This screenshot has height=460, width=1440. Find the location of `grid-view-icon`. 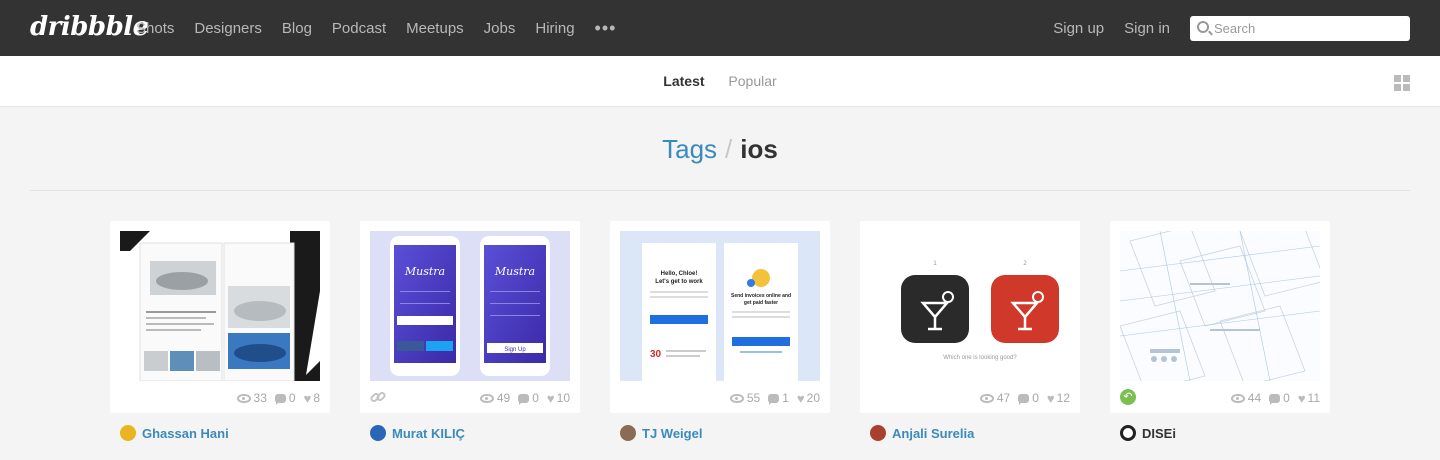

grid-view-icon is located at coordinates (1402, 83).